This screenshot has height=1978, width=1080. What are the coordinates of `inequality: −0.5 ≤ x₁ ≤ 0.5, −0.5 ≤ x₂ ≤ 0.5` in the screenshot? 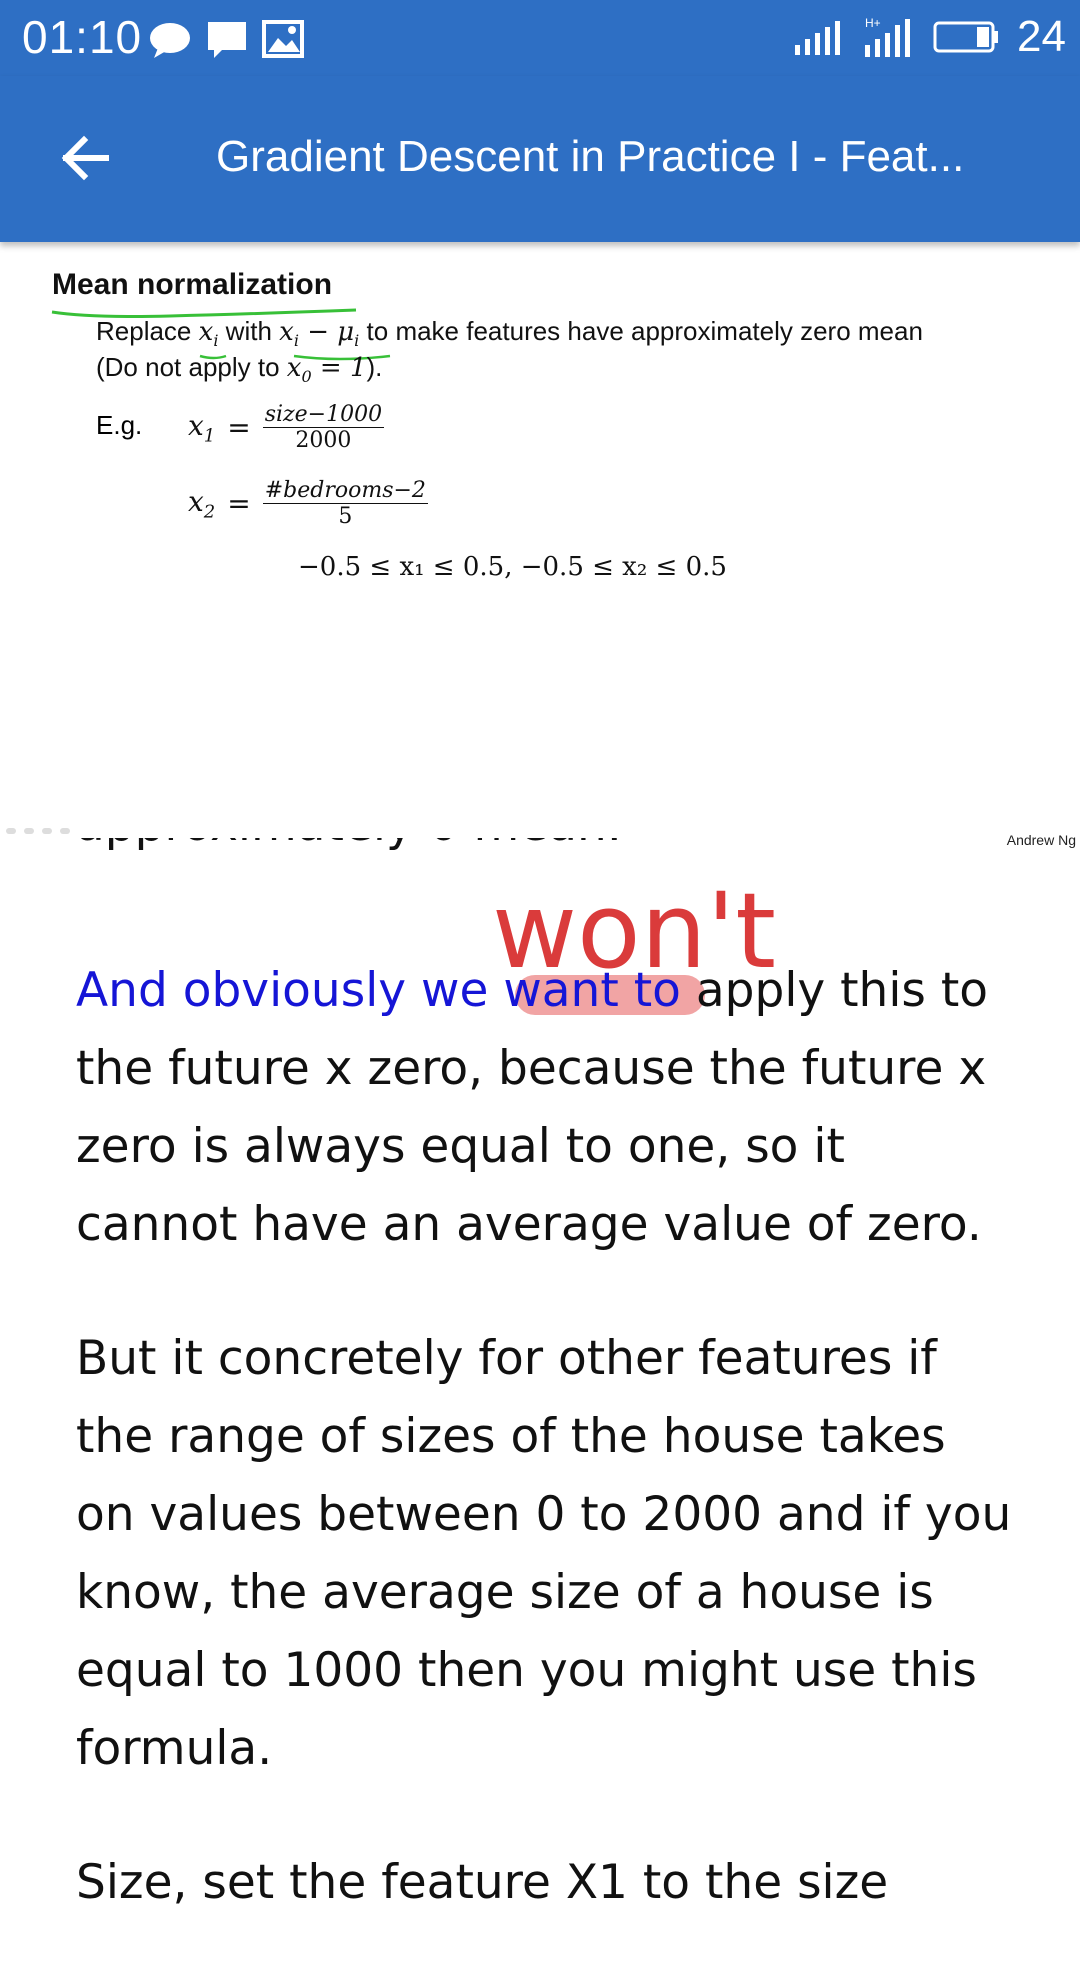 It's located at (512, 567).